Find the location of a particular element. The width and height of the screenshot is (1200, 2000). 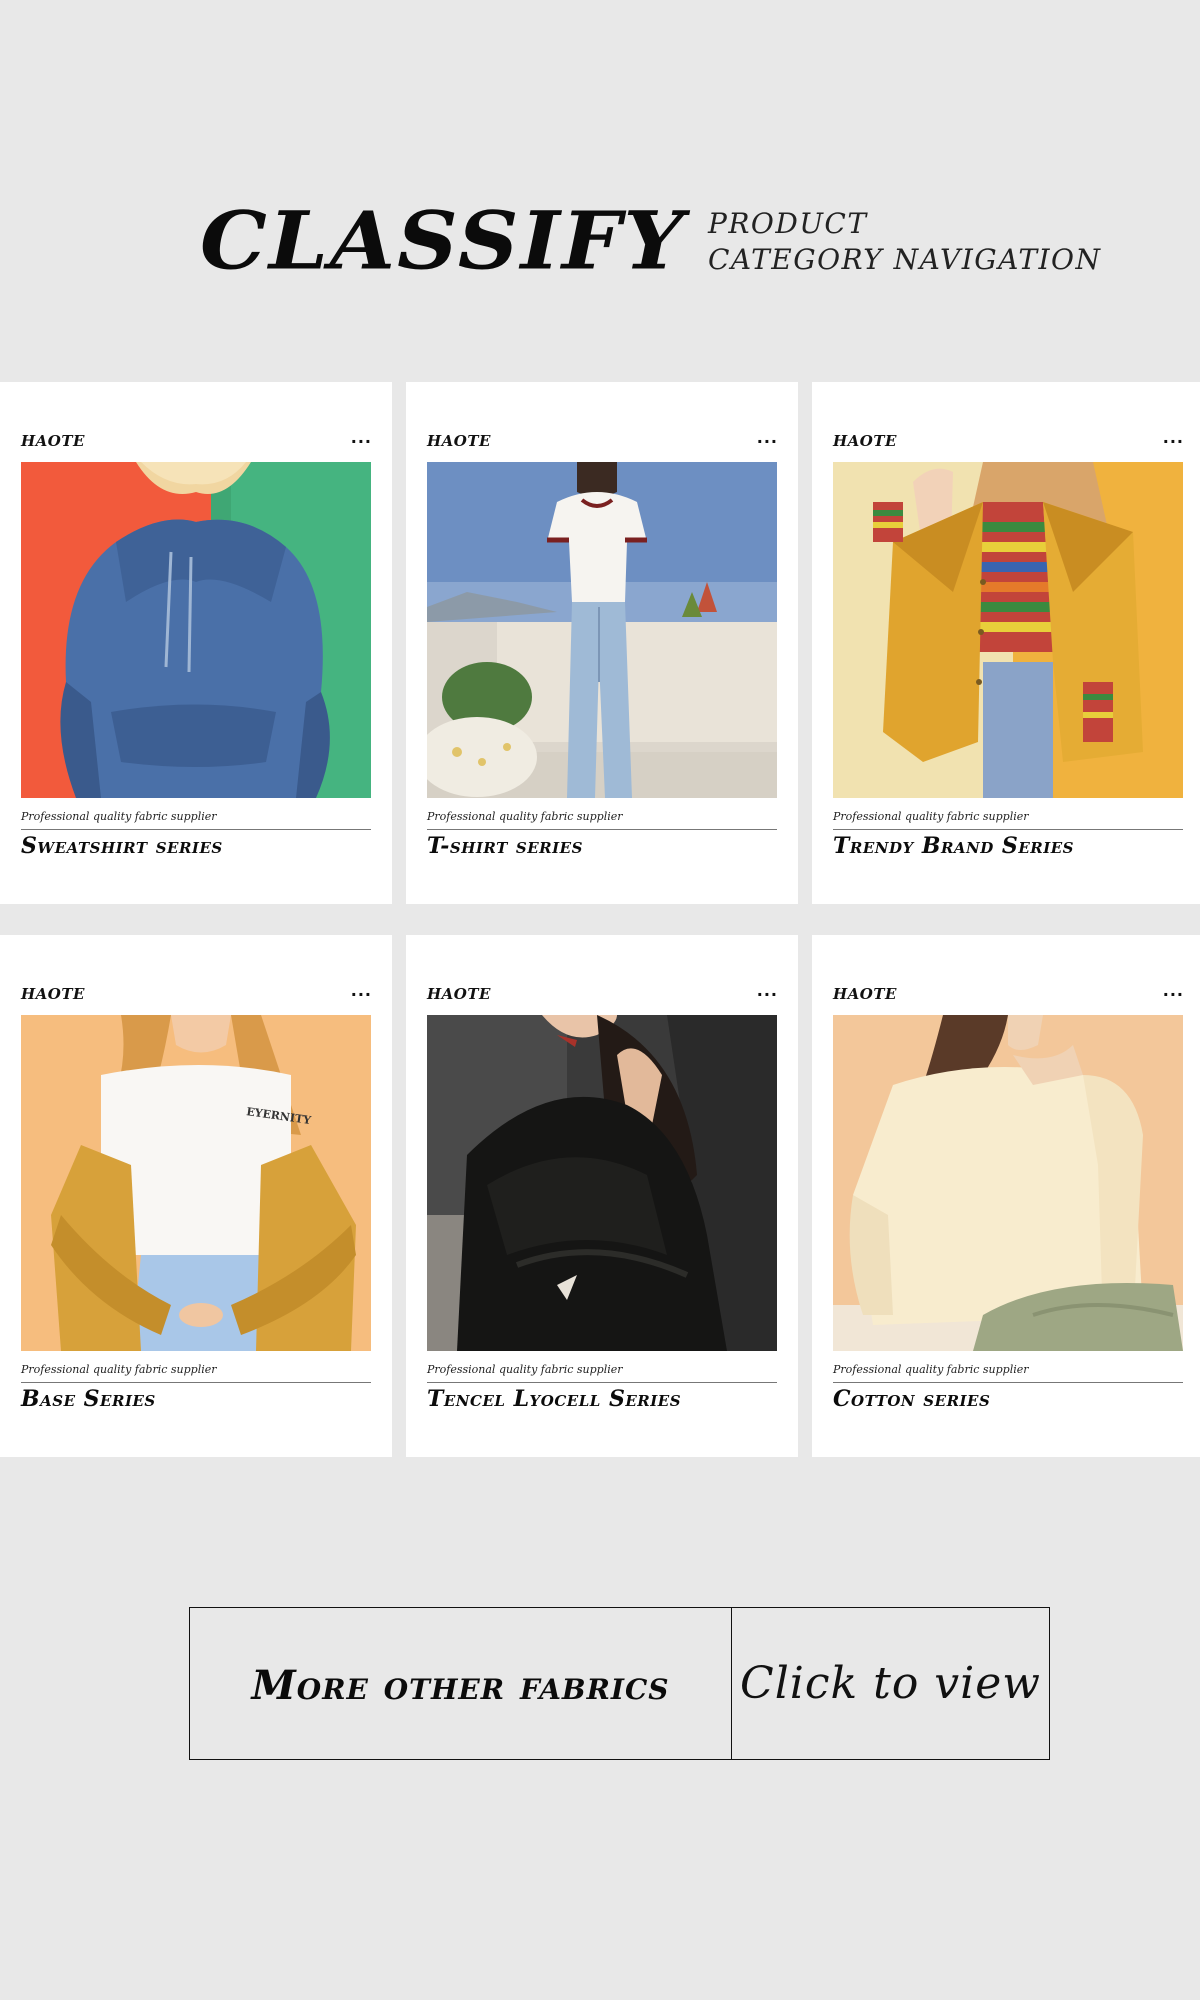

more-fabrics-label: More other fabrics is located at coordinates (461, 1683).